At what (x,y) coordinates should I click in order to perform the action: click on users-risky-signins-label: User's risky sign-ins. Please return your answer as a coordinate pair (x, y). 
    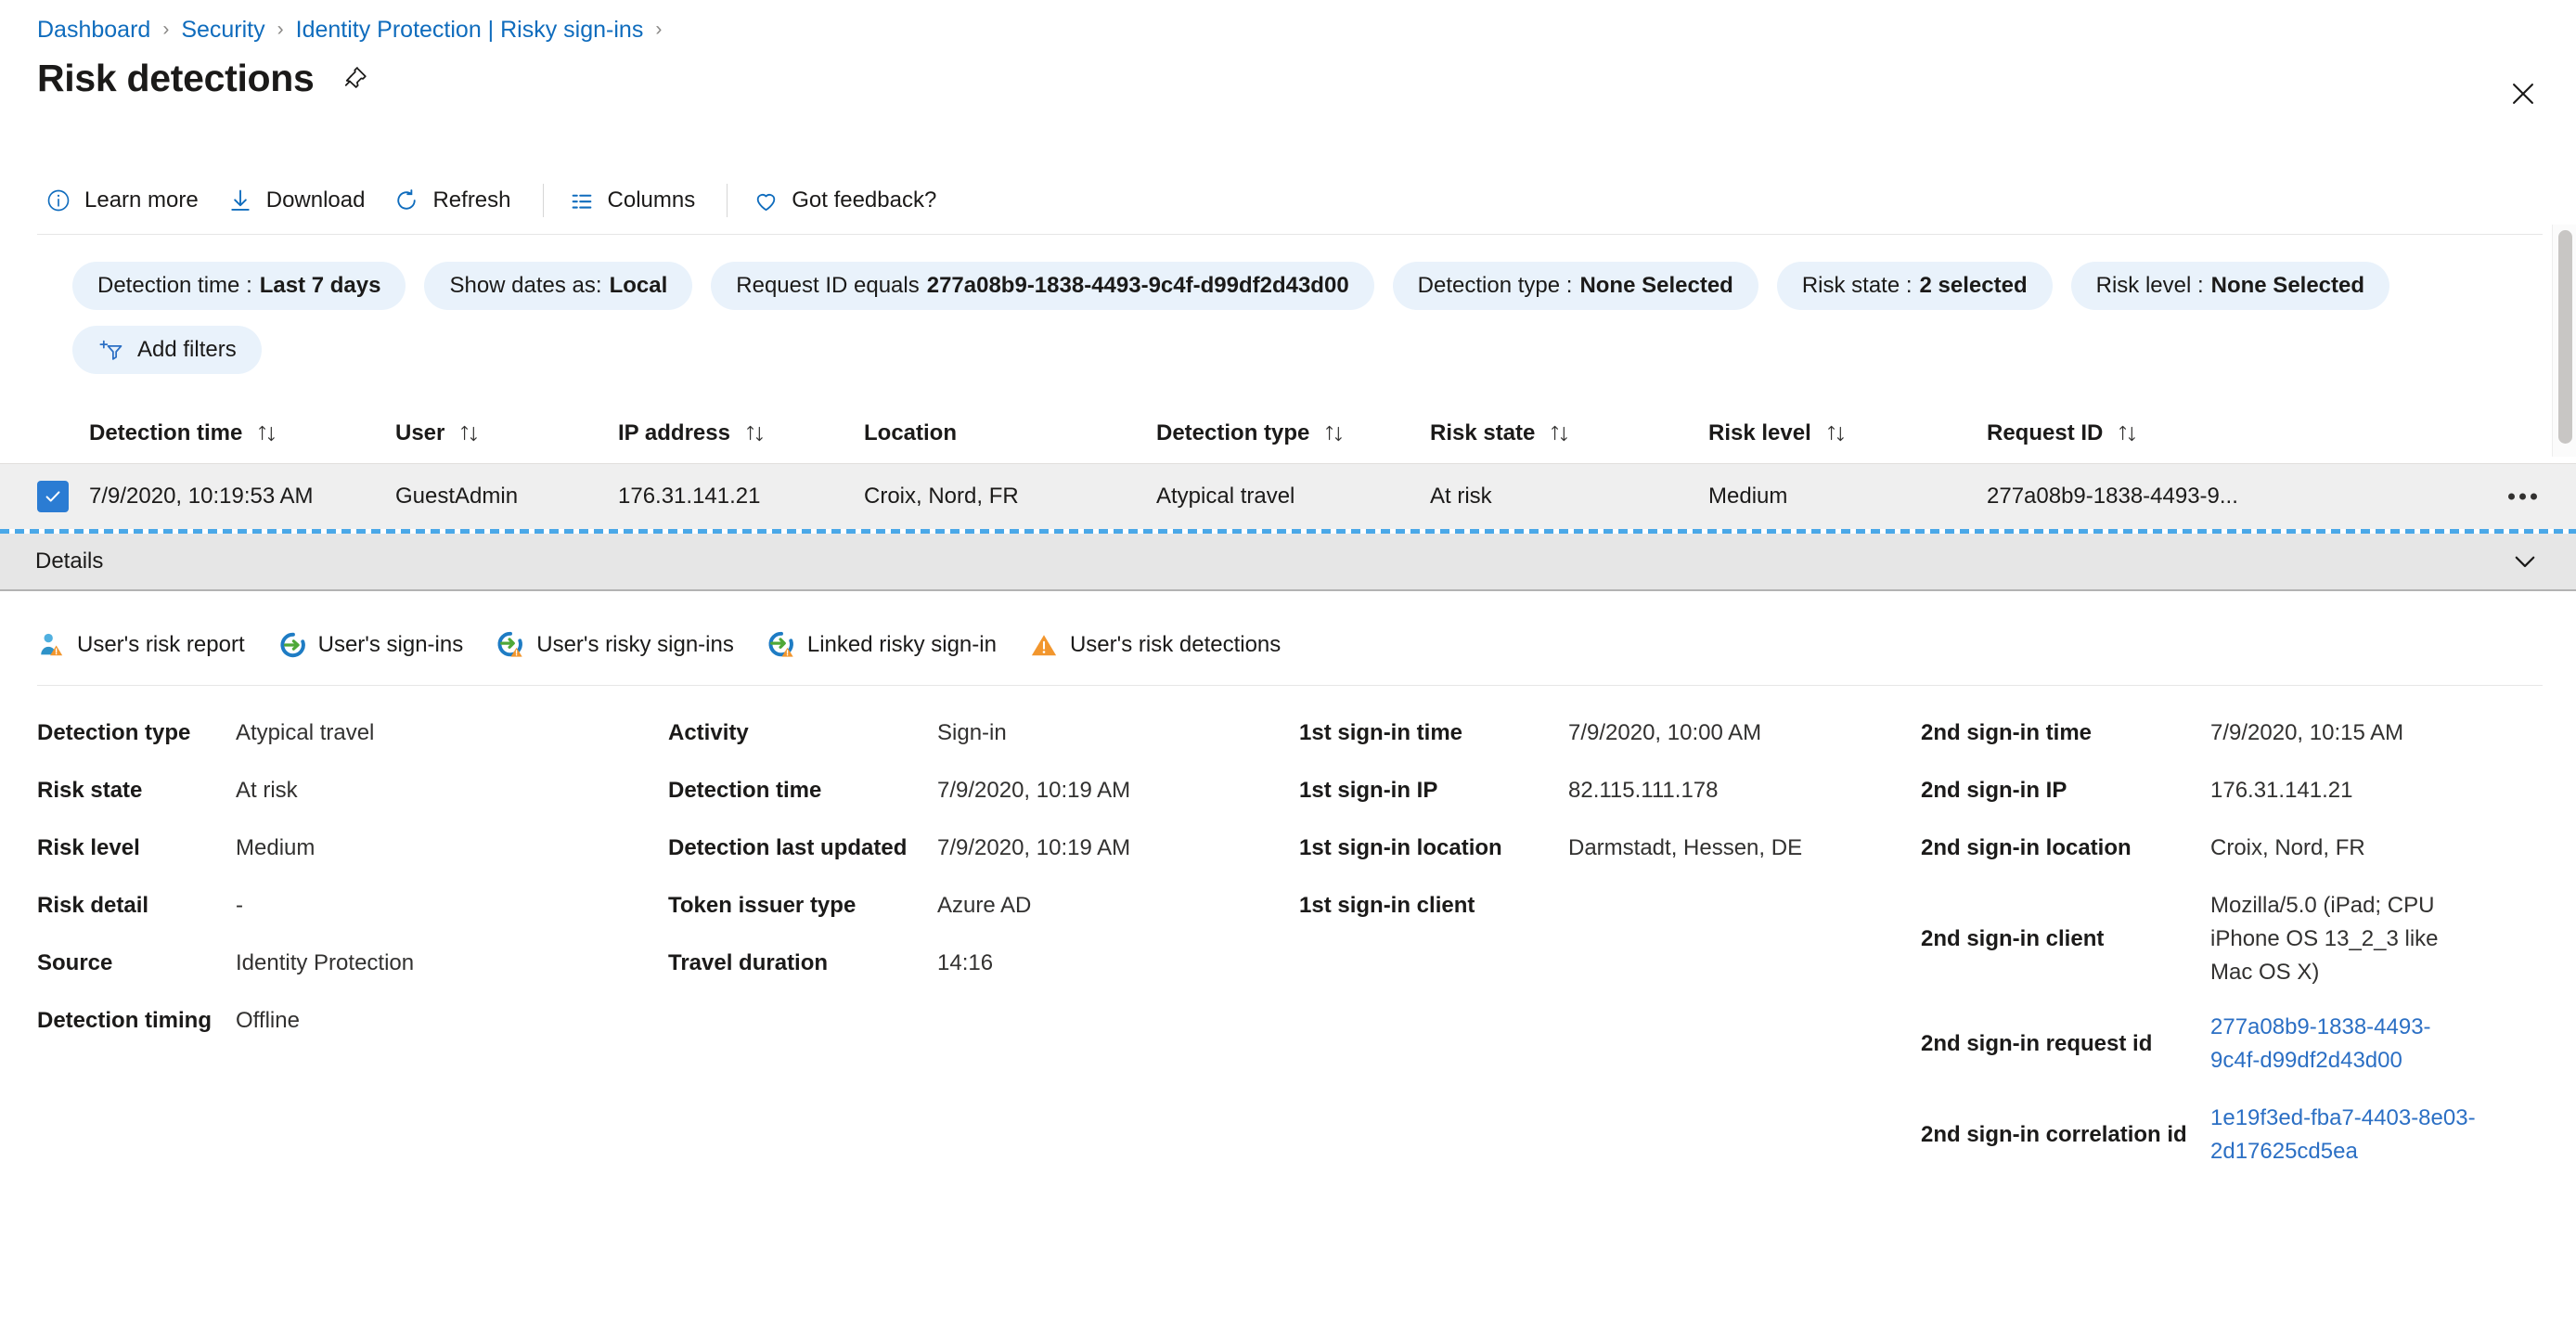
    Looking at the image, I should click on (635, 644).